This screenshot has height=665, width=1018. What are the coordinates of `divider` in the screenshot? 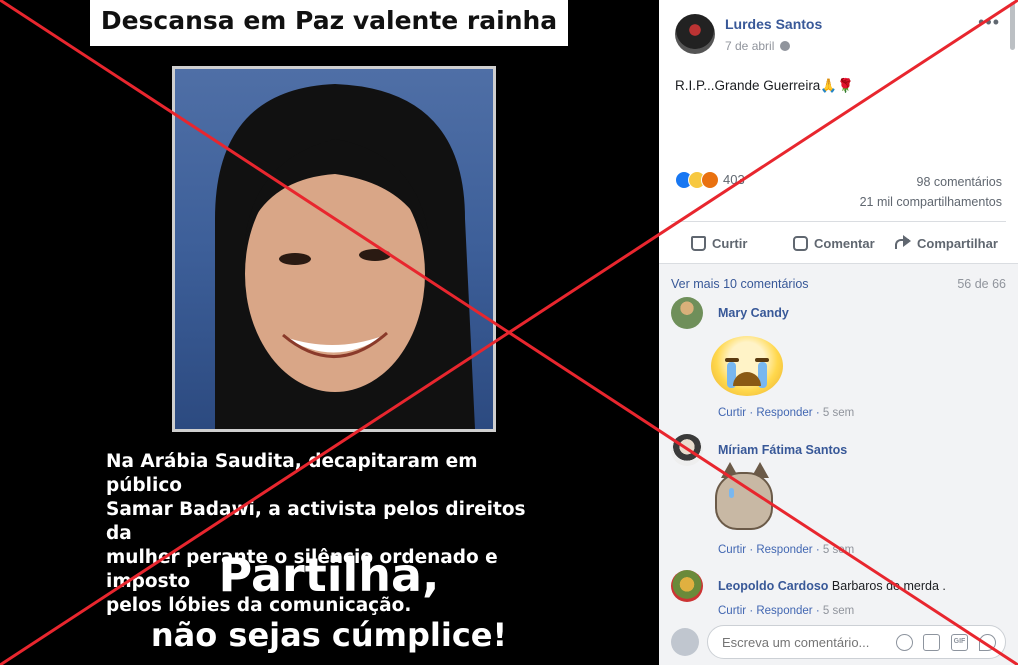 It's located at (838, 221).